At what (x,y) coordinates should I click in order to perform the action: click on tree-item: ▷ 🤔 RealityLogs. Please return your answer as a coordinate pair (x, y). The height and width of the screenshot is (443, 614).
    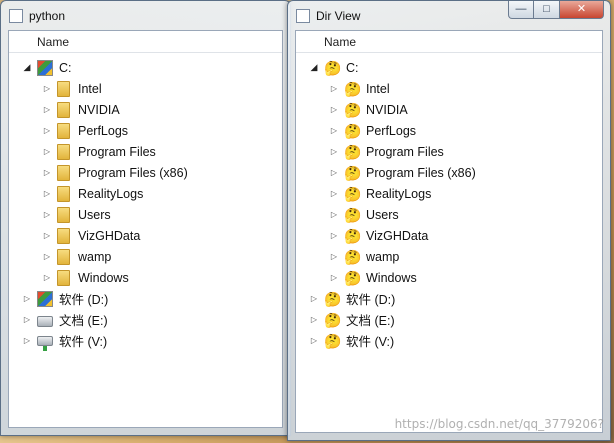
    Looking at the image, I should click on (449, 193).